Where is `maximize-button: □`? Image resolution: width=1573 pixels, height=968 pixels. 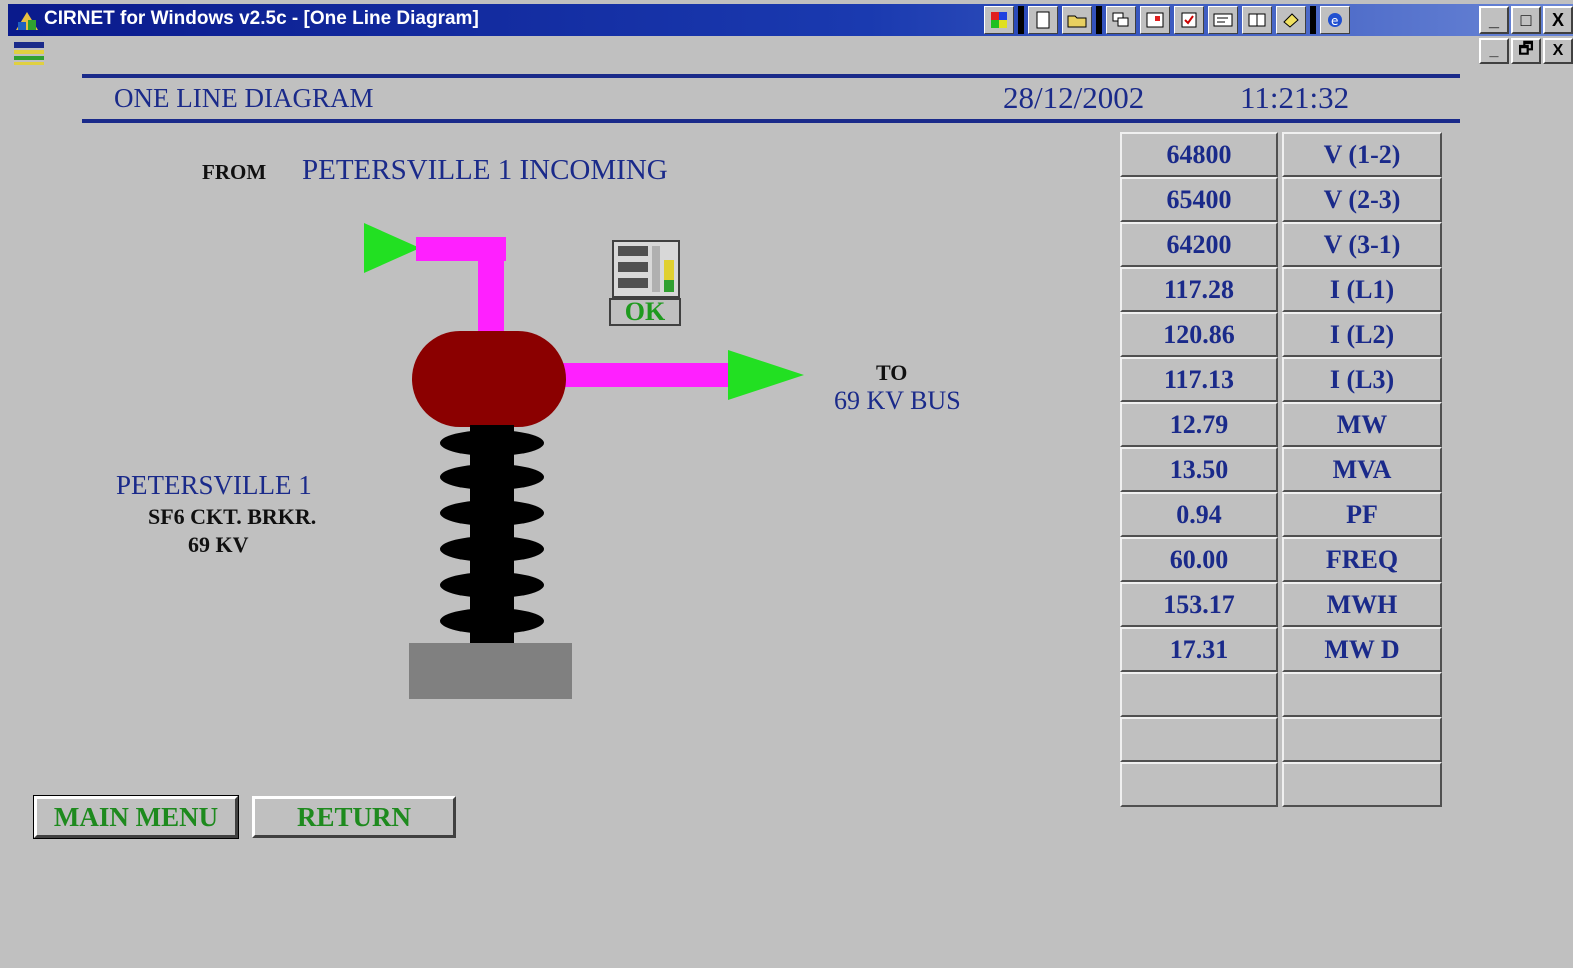
maximize-button: □ is located at coordinates (1526, 20).